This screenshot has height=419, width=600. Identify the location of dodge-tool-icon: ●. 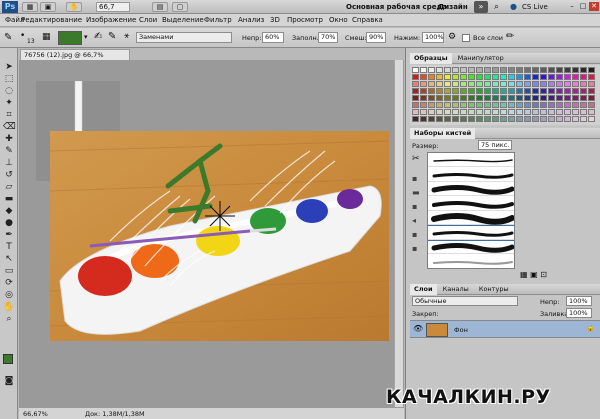
(9, 223).